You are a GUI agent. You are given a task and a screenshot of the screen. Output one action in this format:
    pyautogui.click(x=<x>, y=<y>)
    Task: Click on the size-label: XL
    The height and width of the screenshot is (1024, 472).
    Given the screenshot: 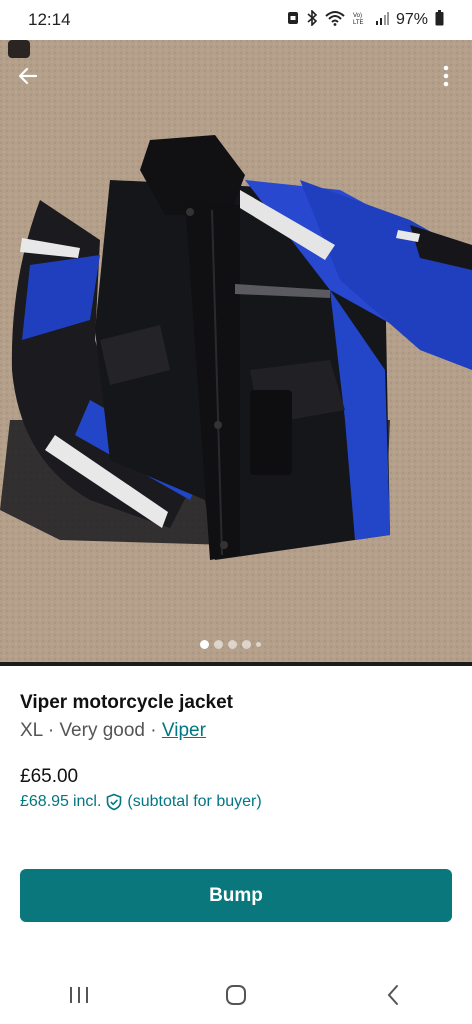 What is the action you would take?
    pyautogui.click(x=31, y=730)
    